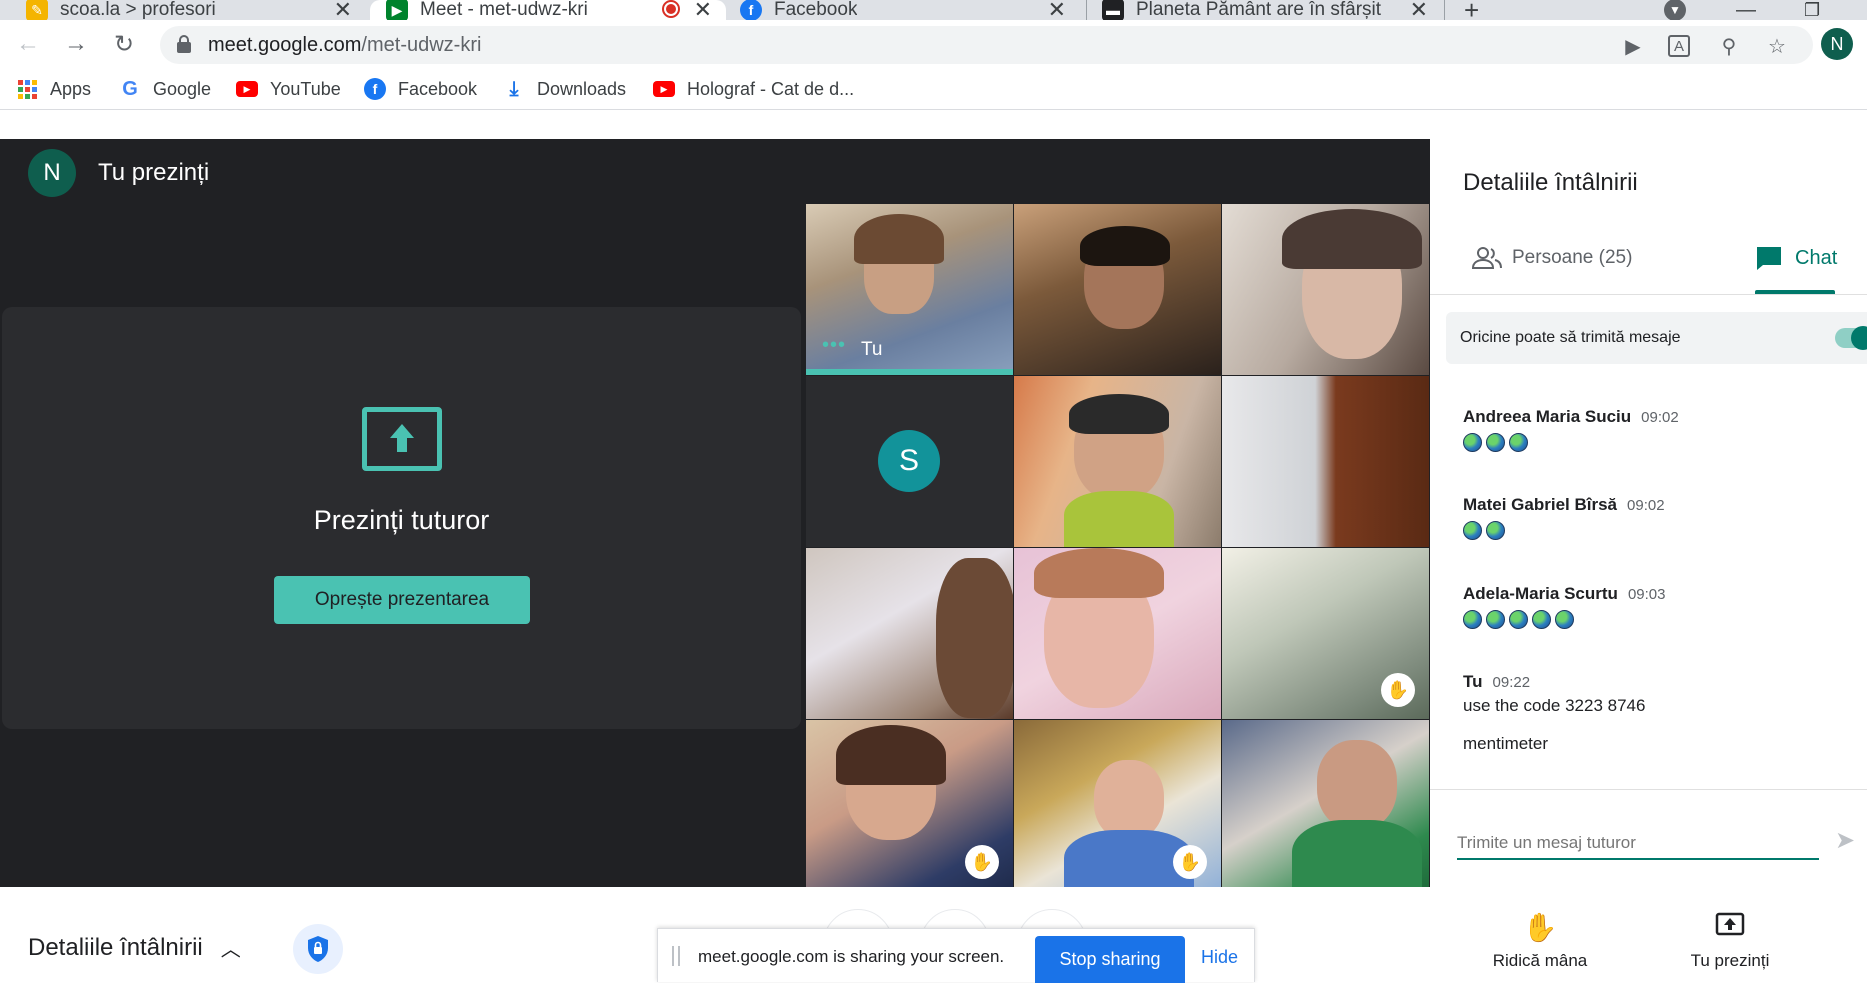  I want to click on participant-tile-s: S, so click(909, 461).